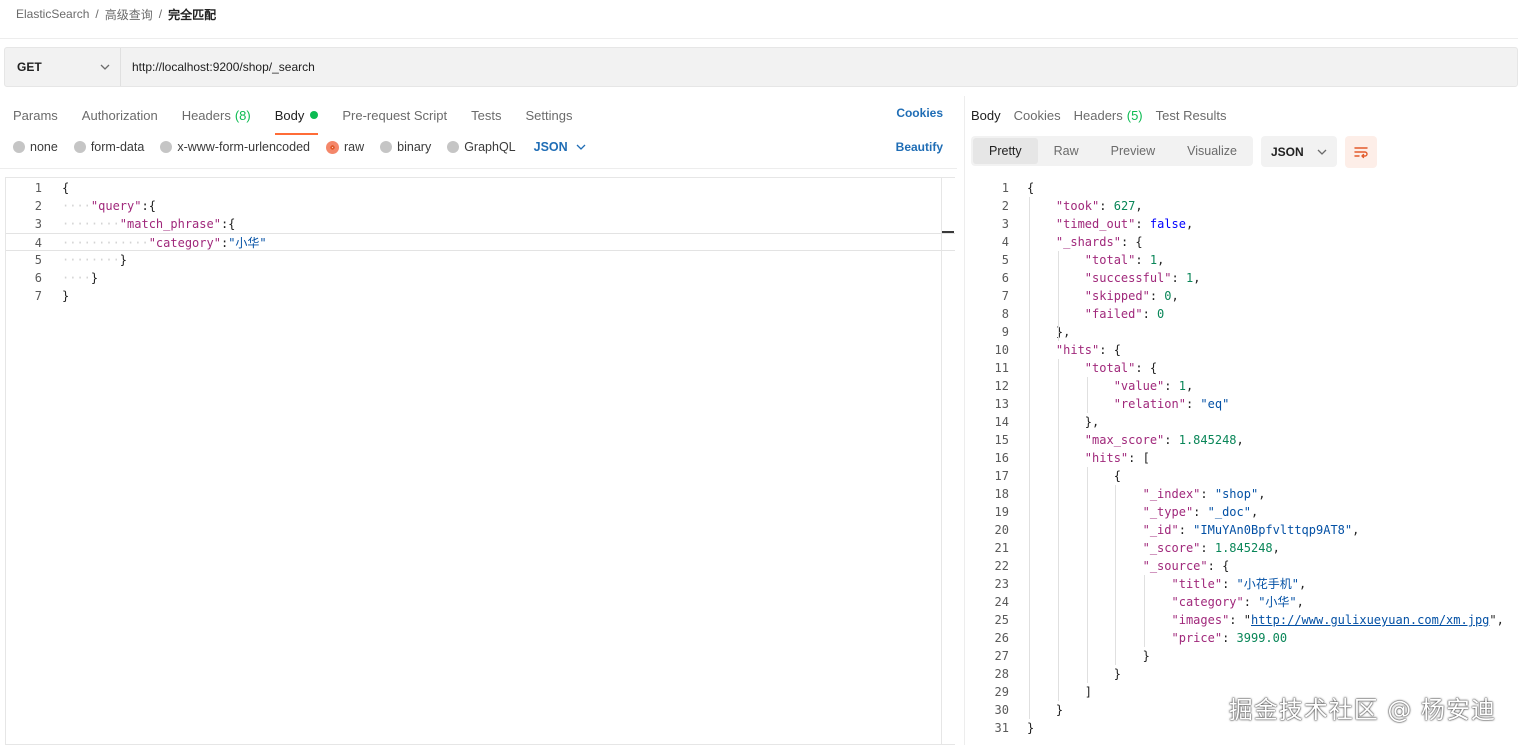  Describe the element at coordinates (52, 14) in the screenshot. I see `breadcrumb-root: ElasticSearch` at that location.